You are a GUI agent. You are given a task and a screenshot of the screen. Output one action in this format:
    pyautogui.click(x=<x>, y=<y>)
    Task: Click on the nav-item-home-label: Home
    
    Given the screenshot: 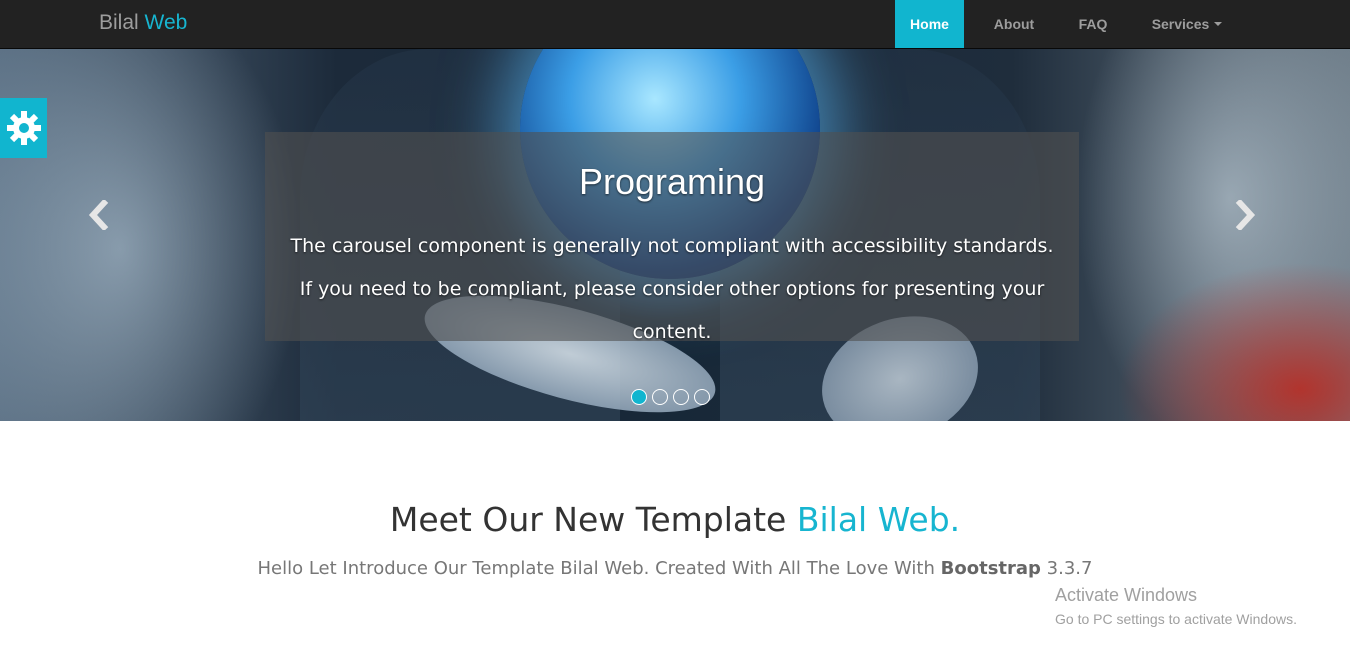 What is the action you would take?
    pyautogui.click(x=929, y=24)
    